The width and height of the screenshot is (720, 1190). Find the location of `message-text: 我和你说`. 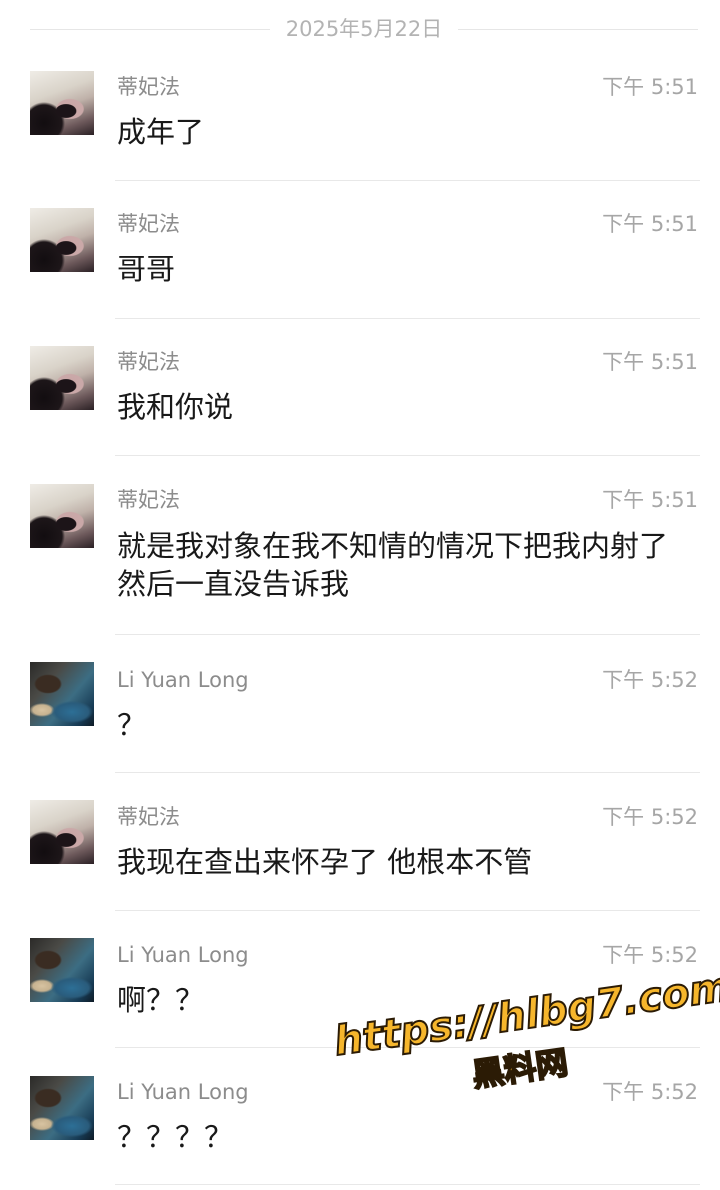

message-text: 我和你说 is located at coordinates (409, 407).